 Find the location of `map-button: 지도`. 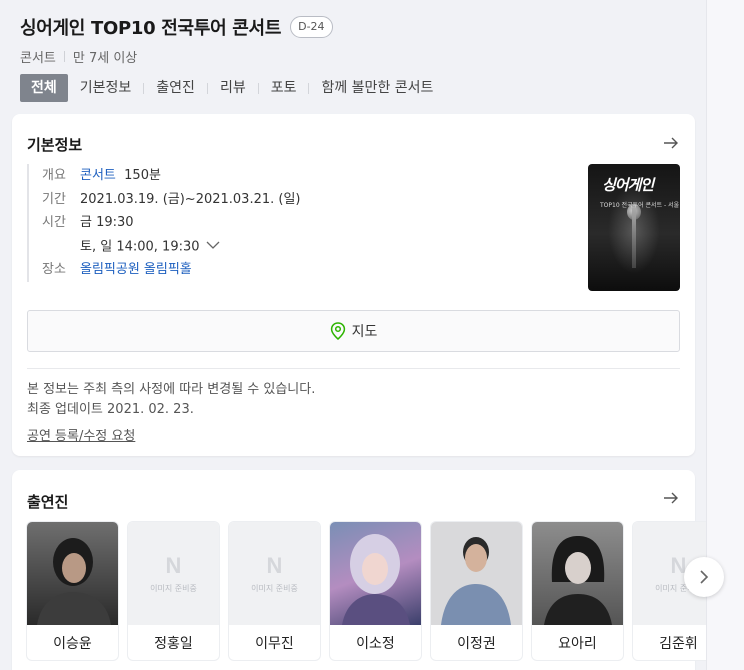

map-button: 지도 is located at coordinates (353, 331).